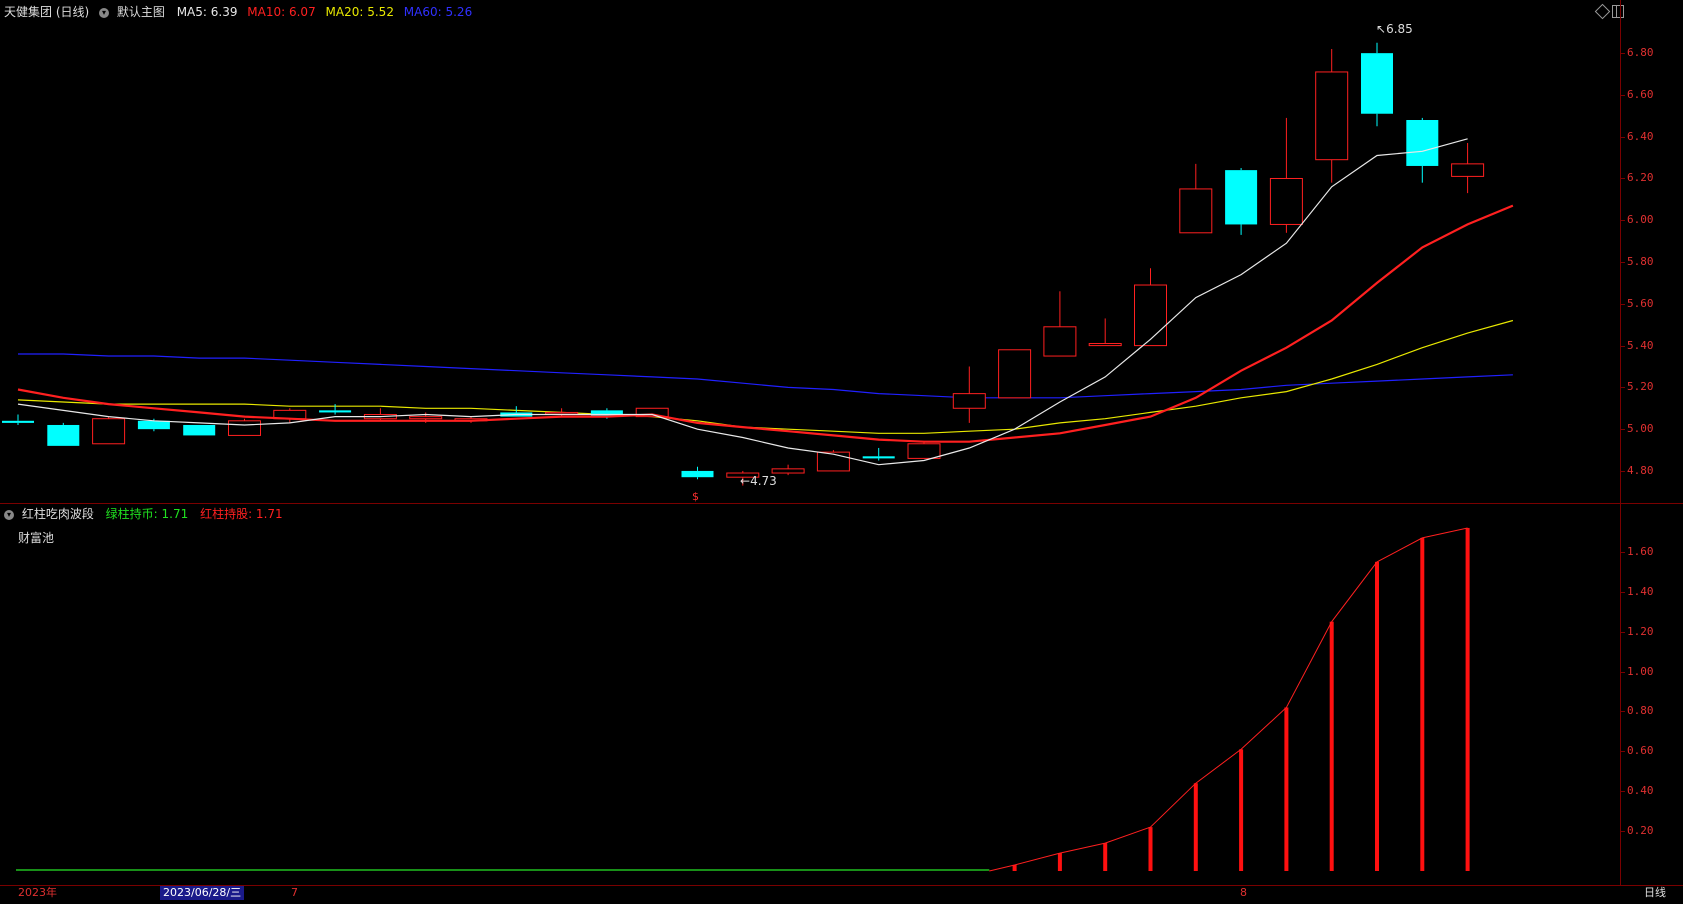 This screenshot has width=1683, height=904. I want to click on price-tick: 5.80, so click(1640, 262).